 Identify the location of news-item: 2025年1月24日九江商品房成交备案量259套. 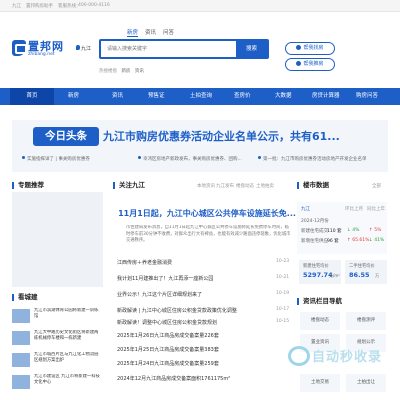
(204, 363).